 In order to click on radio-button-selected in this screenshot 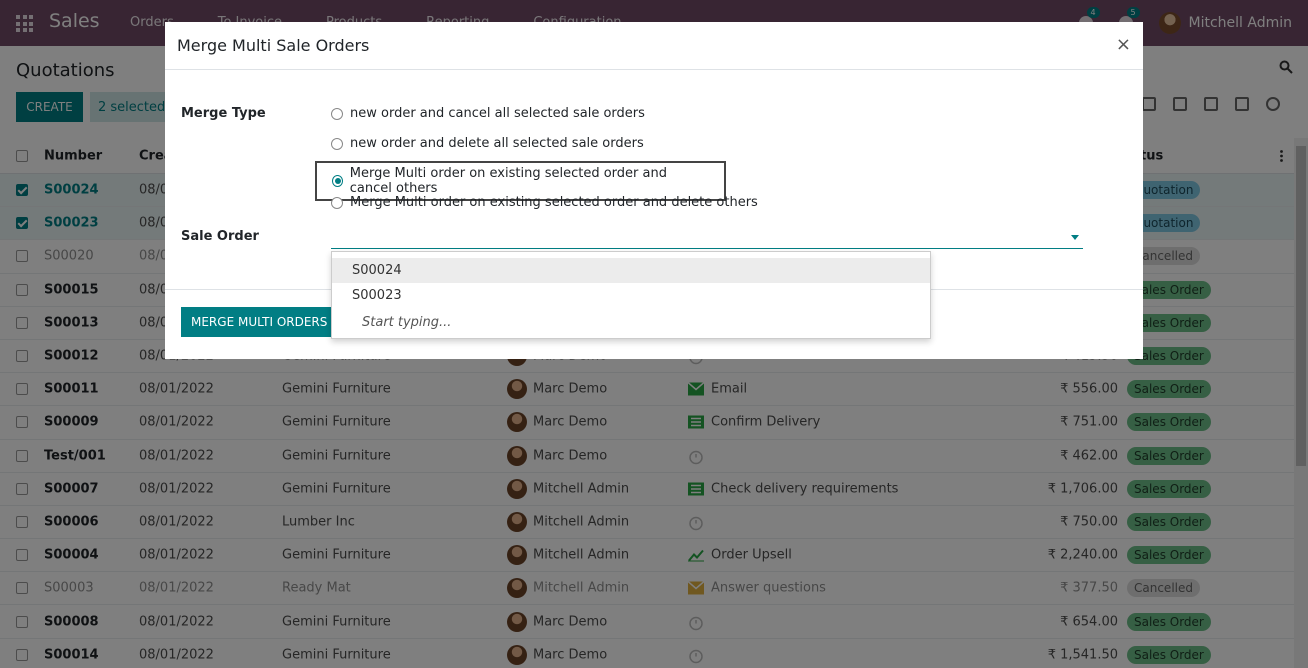, I will do `click(337, 181)`.